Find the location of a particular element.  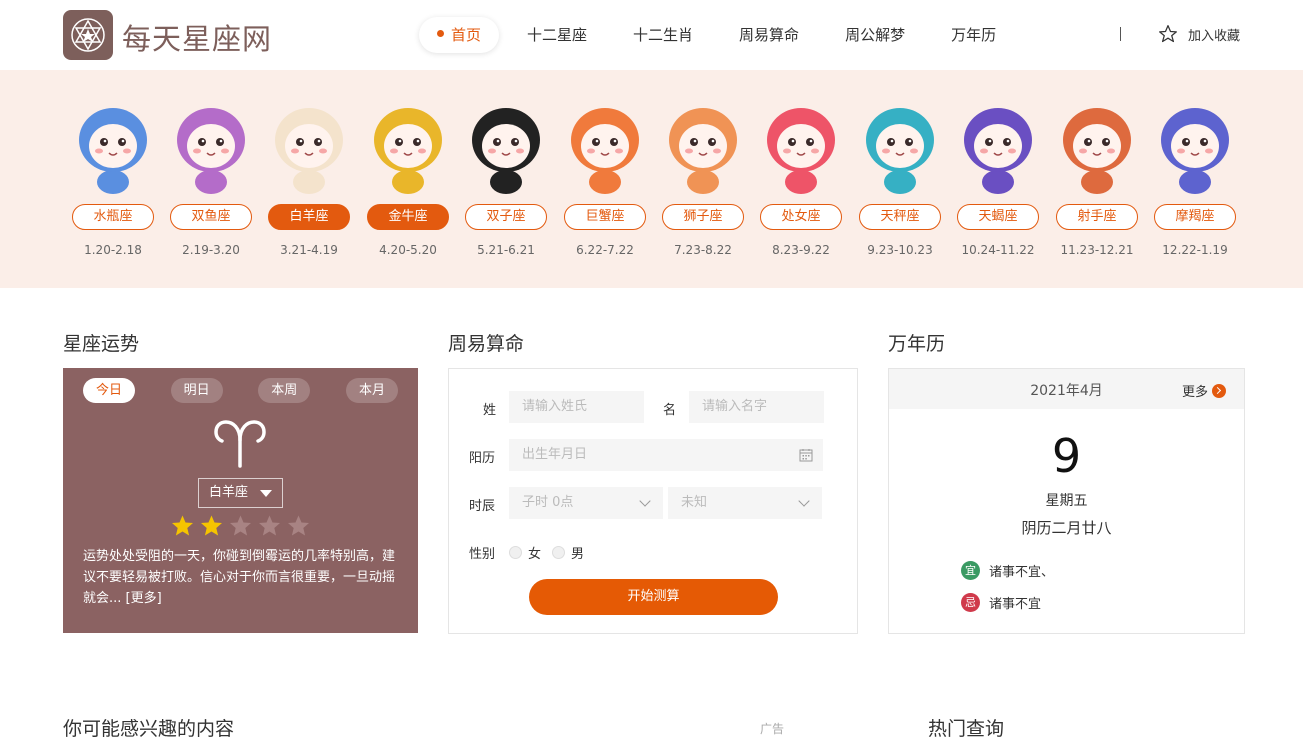

calendar-ji: 忌 诸事不宜 is located at coordinates (1001, 602).